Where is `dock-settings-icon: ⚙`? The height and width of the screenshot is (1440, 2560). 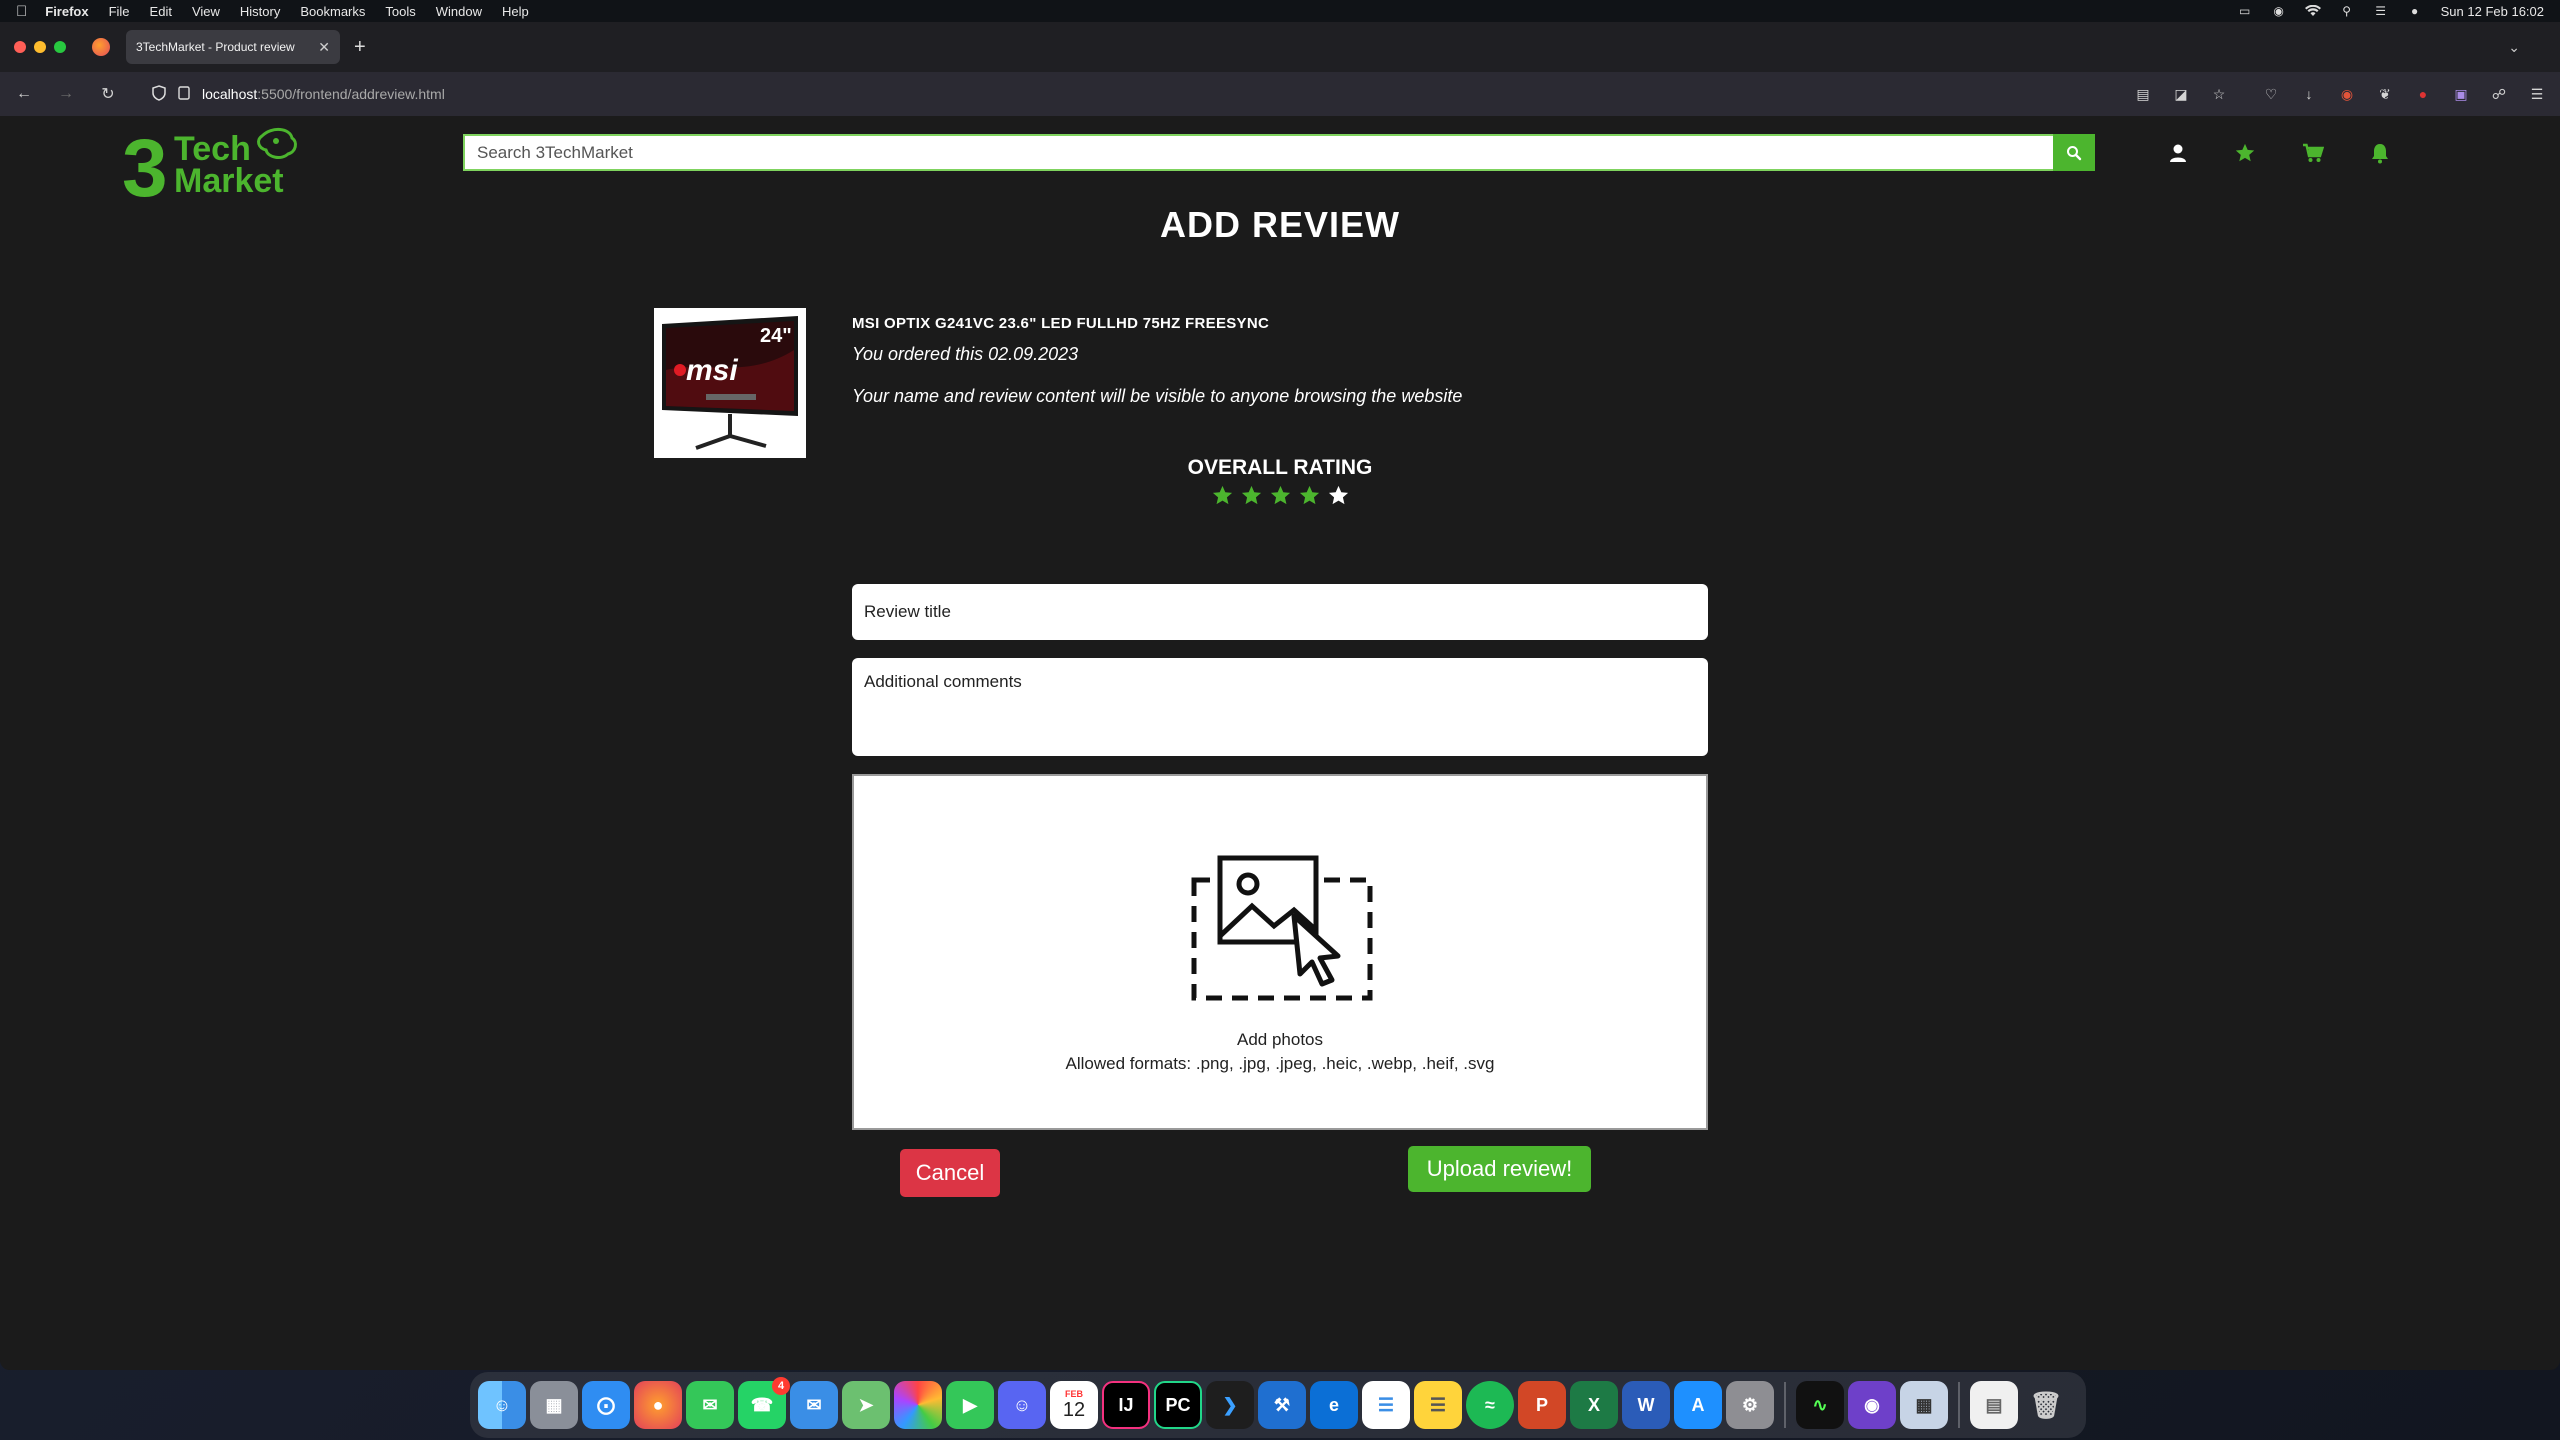 dock-settings-icon: ⚙ is located at coordinates (1750, 1405).